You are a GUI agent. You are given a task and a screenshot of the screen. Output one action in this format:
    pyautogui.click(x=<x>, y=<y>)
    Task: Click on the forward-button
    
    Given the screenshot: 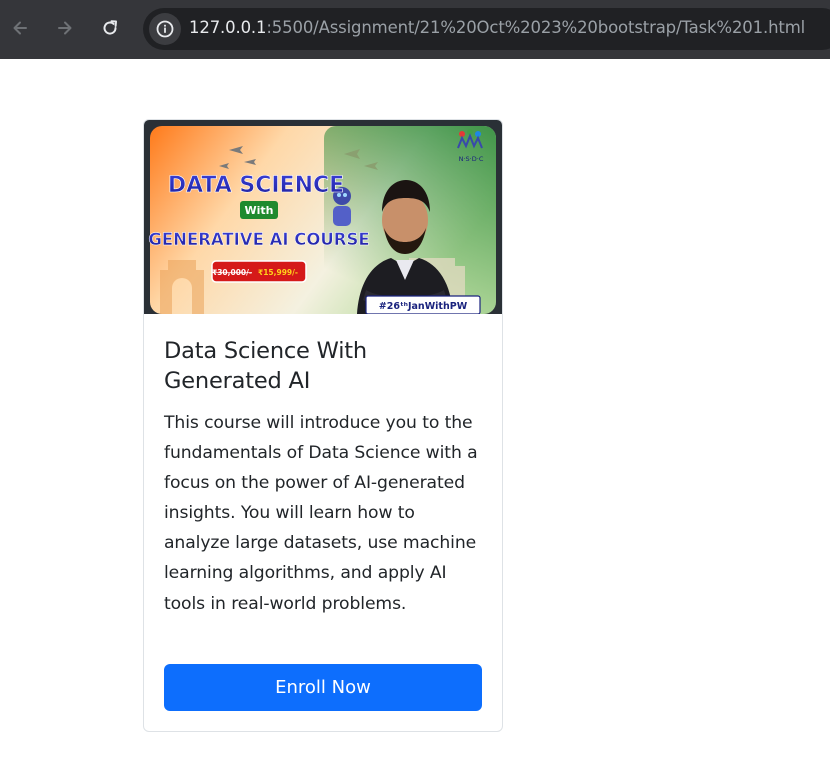 What is the action you would take?
    pyautogui.click(x=65, y=28)
    